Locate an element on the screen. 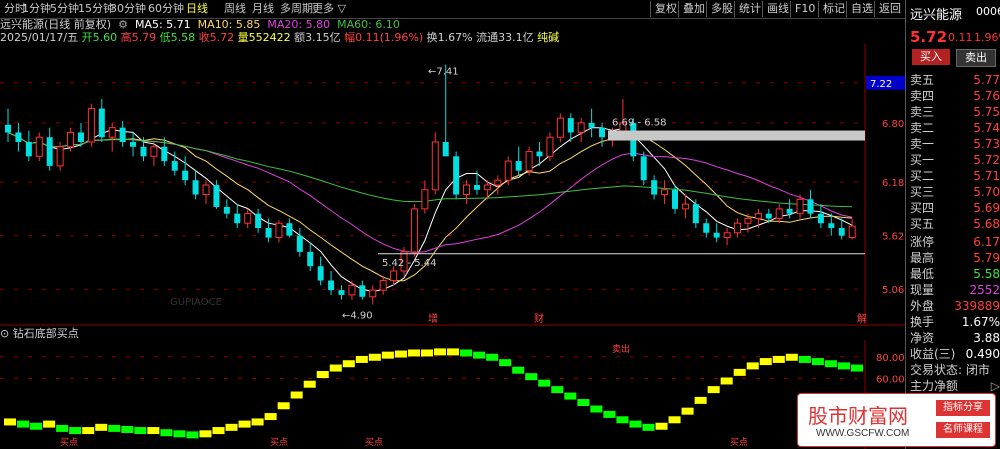 The image size is (1000, 449). period-tab: 周线 is located at coordinates (235, 9).